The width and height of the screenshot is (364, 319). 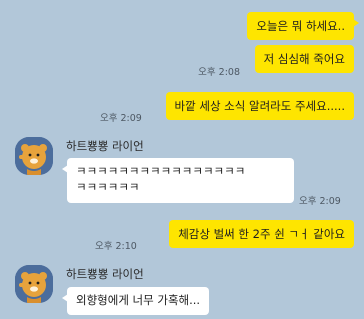 I want to click on message-text: 체감상 벌써 한 2주 쉰 ㄱㅓ 같아요, so click(x=261, y=234).